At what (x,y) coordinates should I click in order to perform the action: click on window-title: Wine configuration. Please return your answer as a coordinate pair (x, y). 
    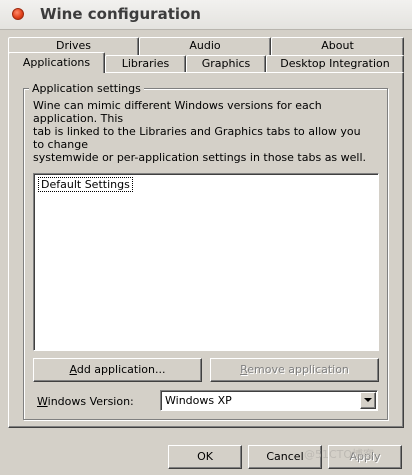
    Looking at the image, I should click on (120, 14).